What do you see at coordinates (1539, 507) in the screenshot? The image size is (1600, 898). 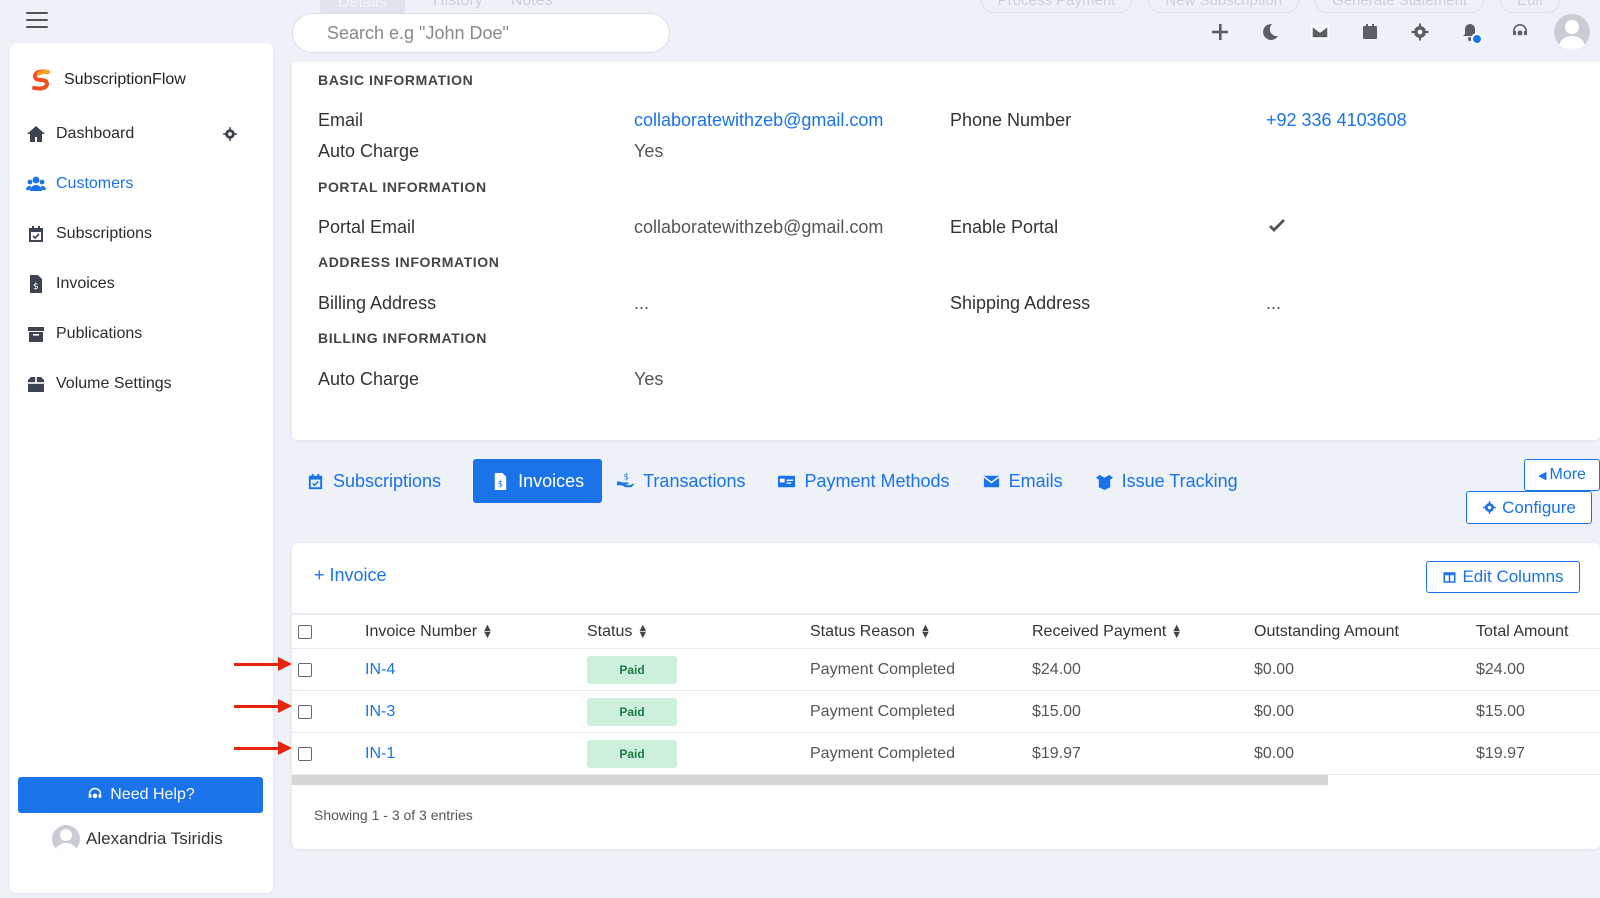 I see `configure-label: Configure` at bounding box center [1539, 507].